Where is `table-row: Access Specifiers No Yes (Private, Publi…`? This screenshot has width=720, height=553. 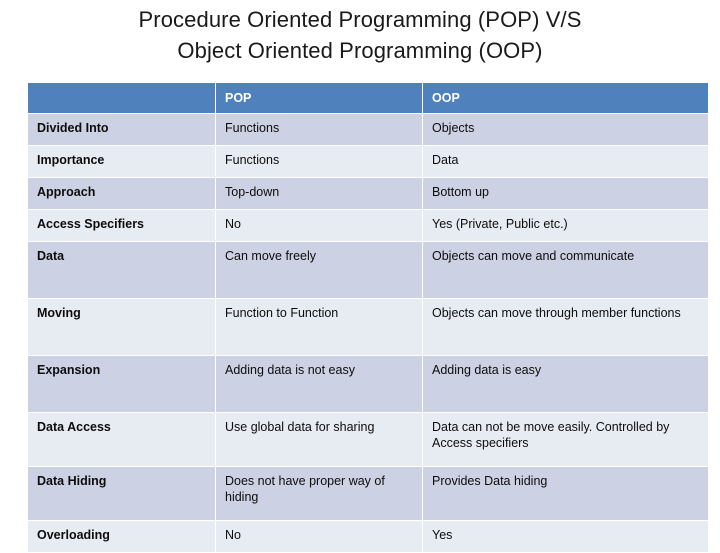
table-row: Access Specifiers No Yes (Private, Publi… is located at coordinates (368, 225).